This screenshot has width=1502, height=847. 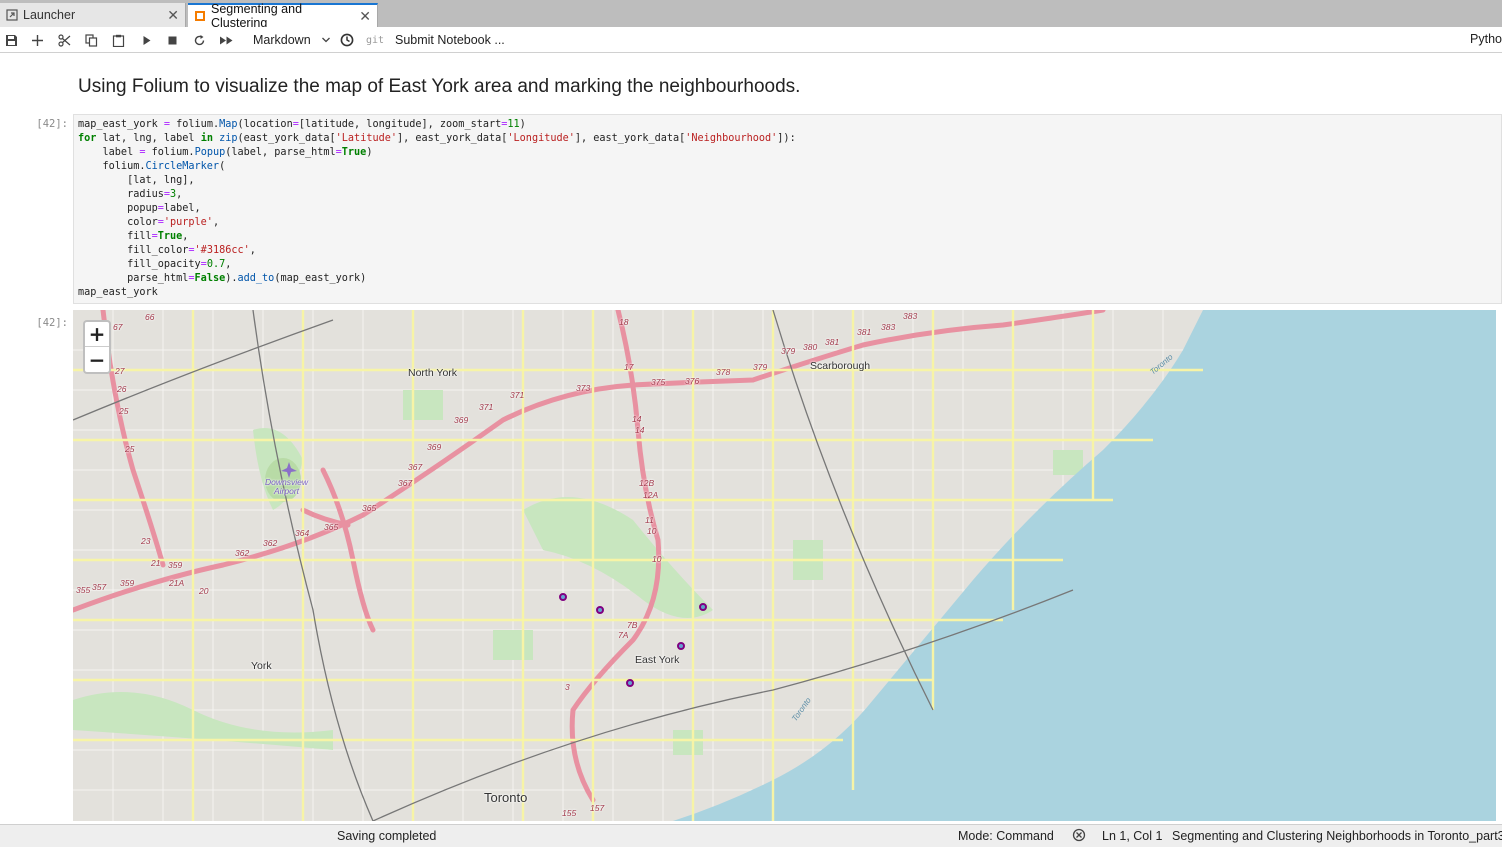 I want to click on route-label: 21A, so click(x=177, y=583).